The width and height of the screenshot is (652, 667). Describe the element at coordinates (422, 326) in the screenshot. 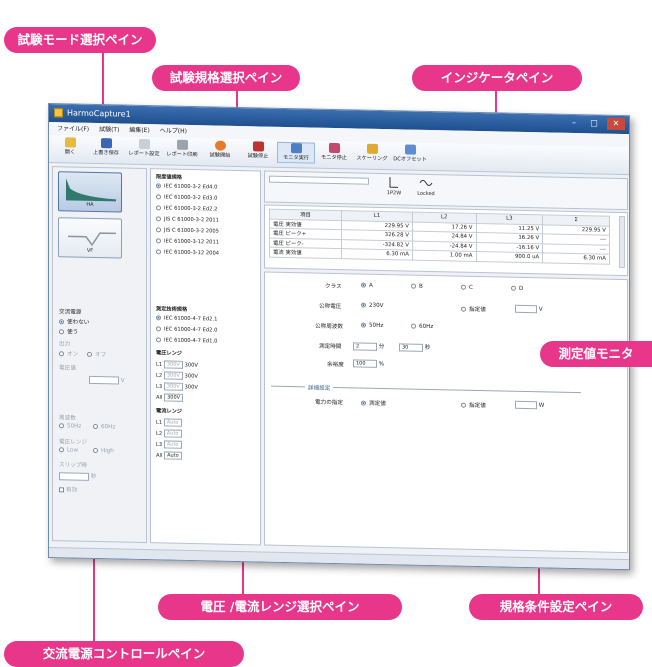

I see `freq-60hz-radio: 60Hz` at that location.